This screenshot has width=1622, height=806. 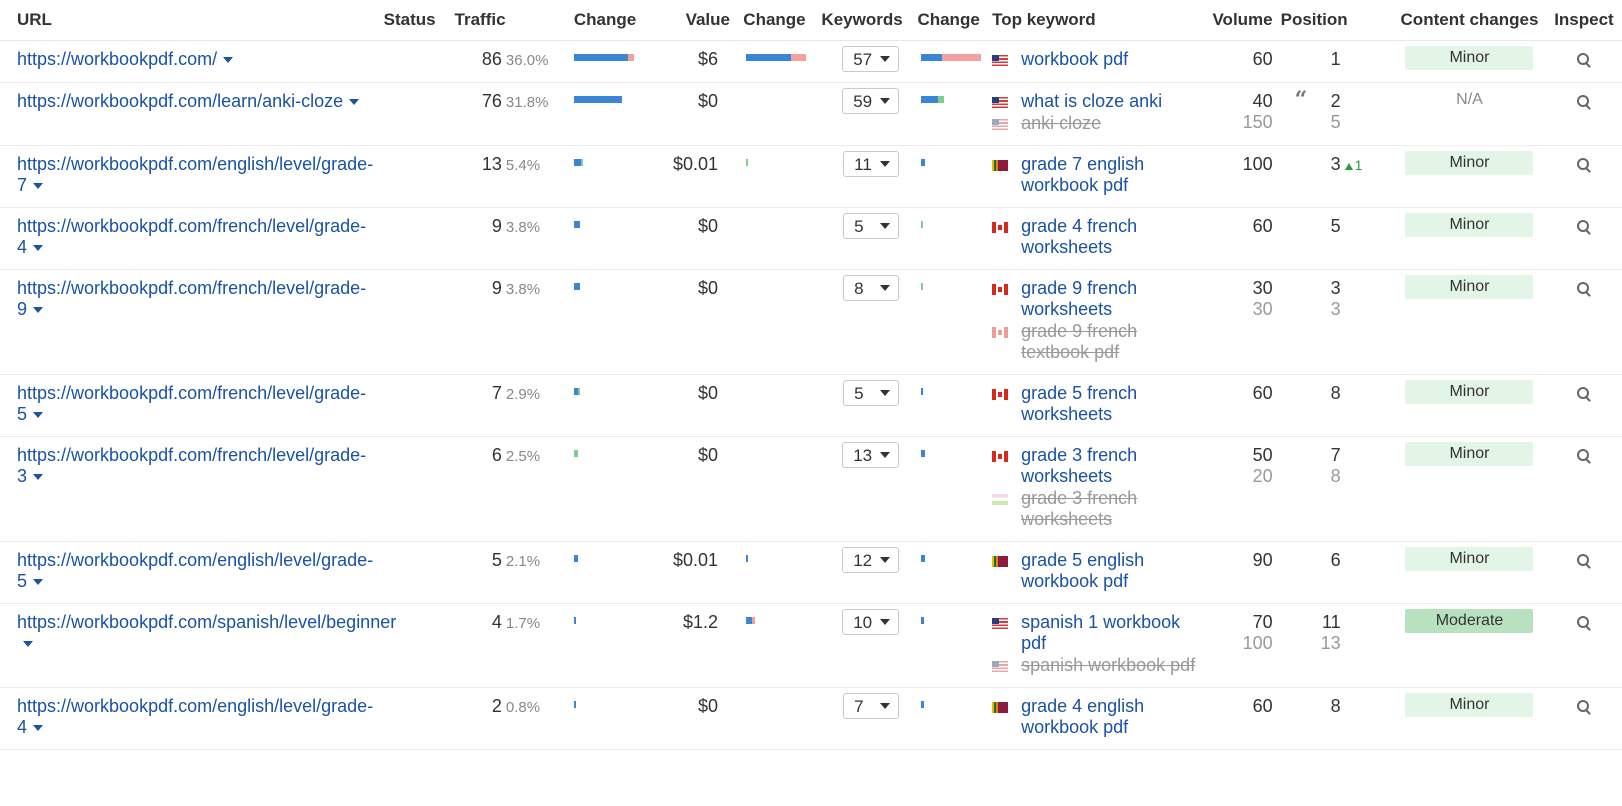 I want to click on keyword-position-line: 8, so click(x=1340, y=476).